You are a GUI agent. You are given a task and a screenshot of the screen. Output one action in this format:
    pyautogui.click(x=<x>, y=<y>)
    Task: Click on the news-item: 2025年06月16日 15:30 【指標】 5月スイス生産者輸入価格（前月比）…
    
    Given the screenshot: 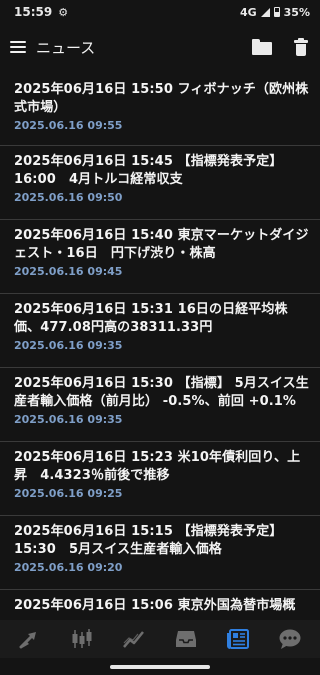 What is the action you would take?
    pyautogui.click(x=160, y=405)
    